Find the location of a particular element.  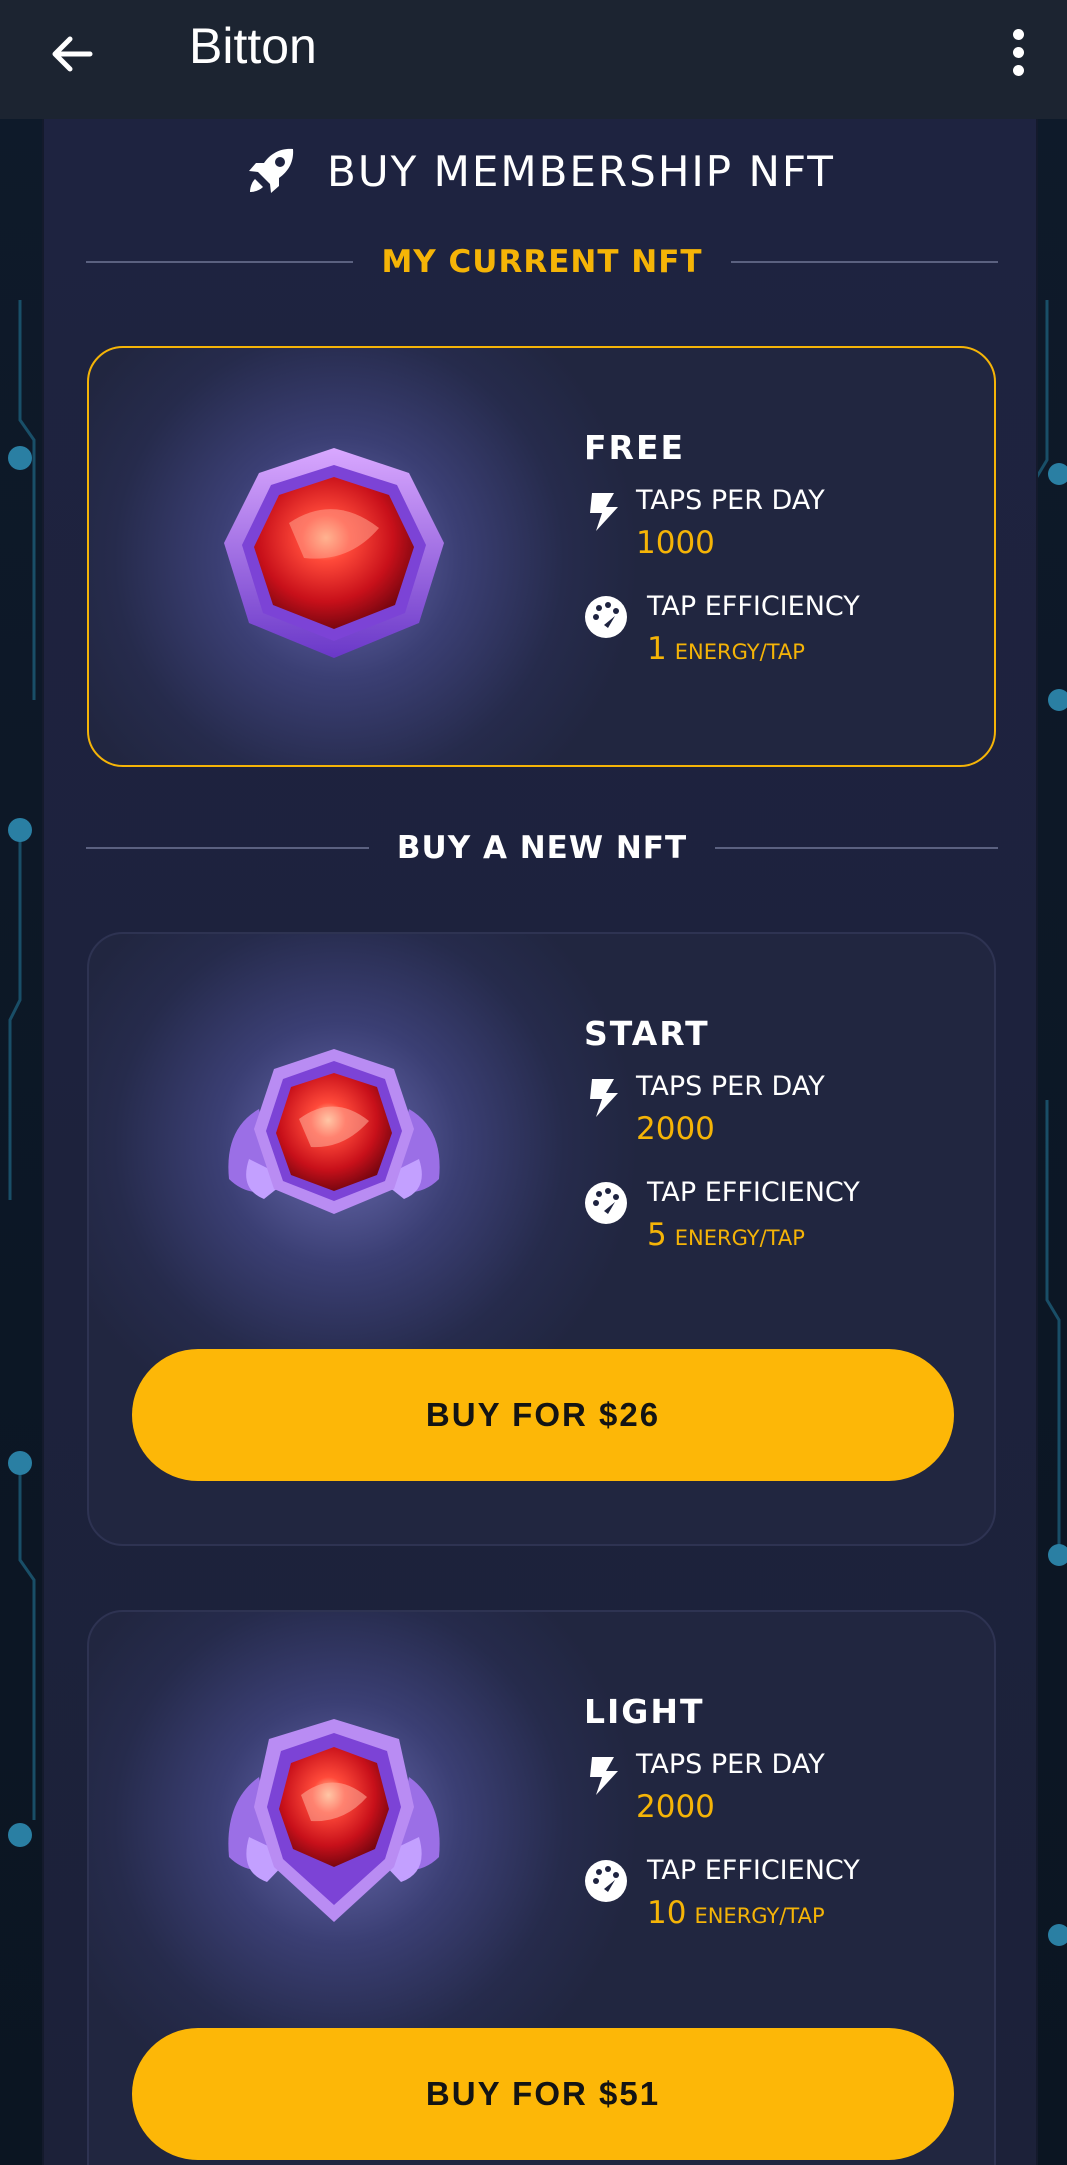

buy-light-button: BUY FOR $51 is located at coordinates (543, 2094).